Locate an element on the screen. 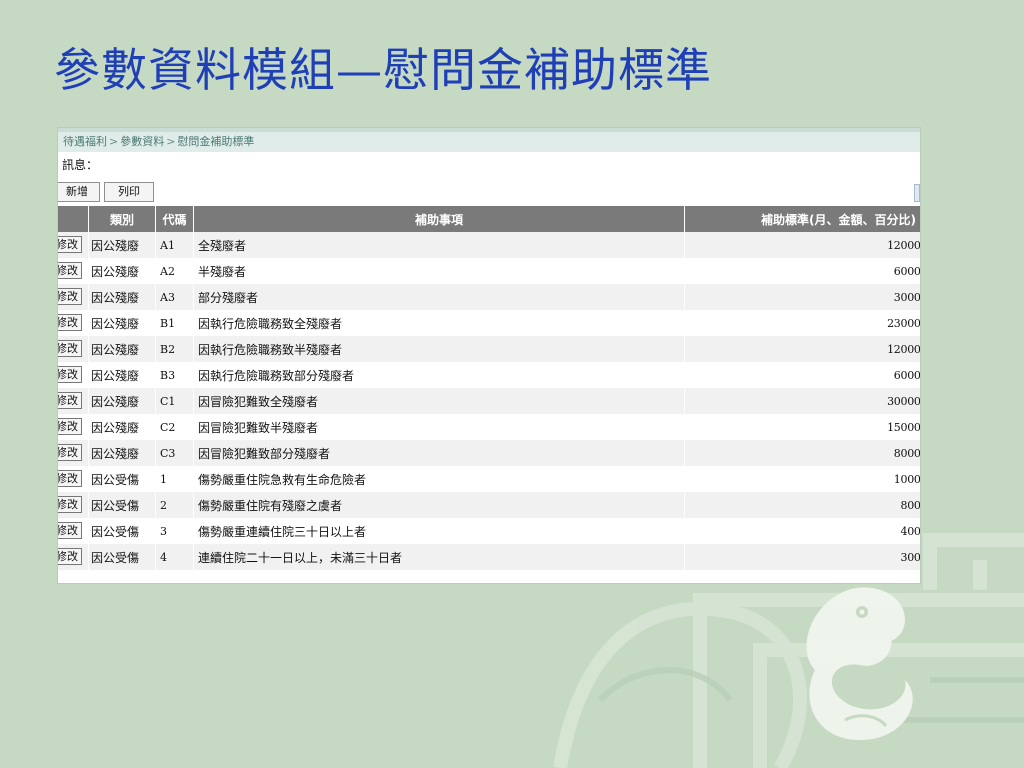 This screenshot has height=768, width=1024. breadcrumb-item-parameters: 參數資料 is located at coordinates (142, 141).